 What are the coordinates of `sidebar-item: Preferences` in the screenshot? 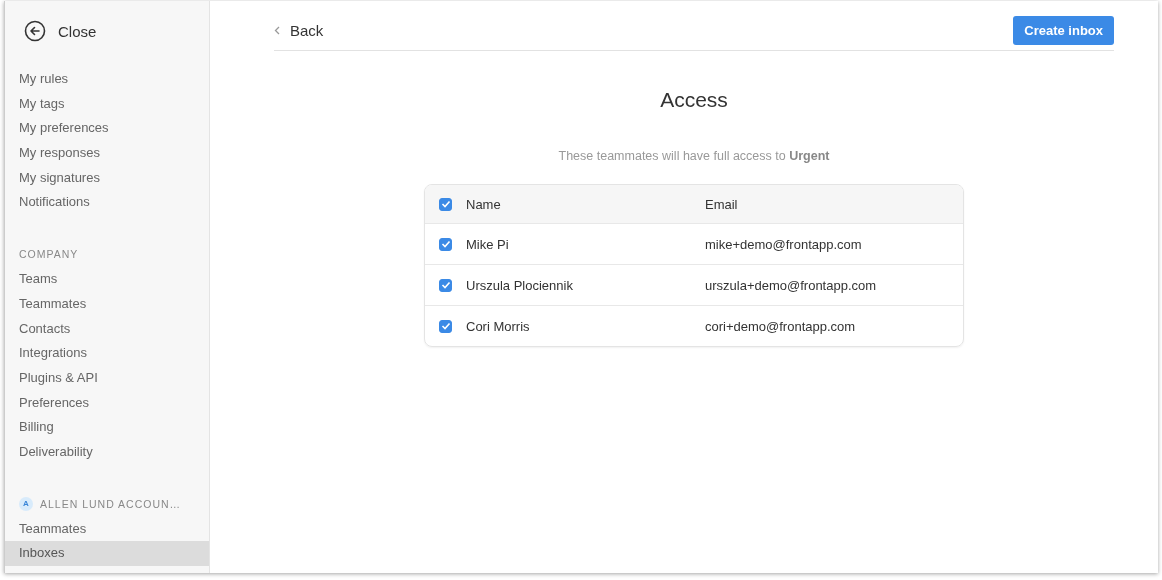 It's located at (107, 403).